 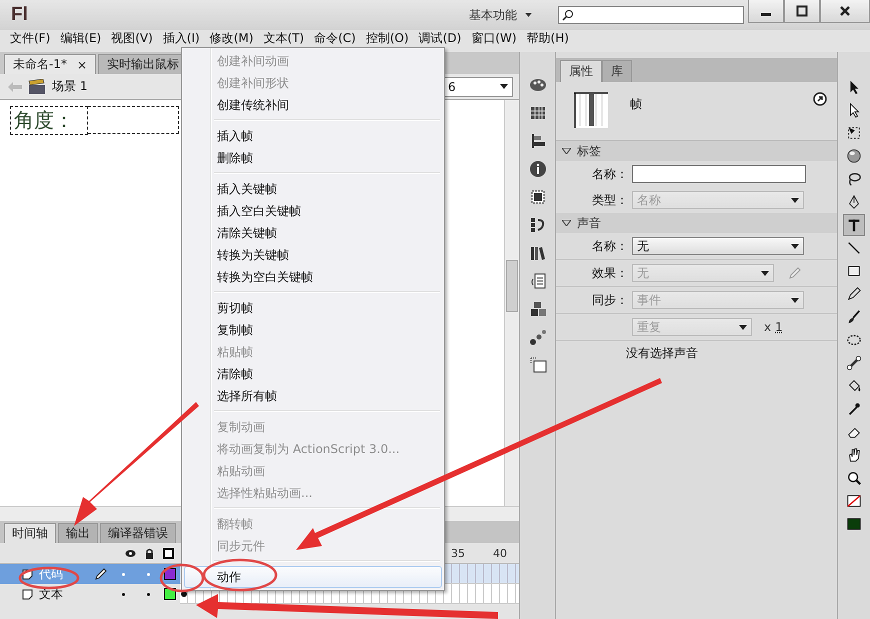 I want to click on history-icon, so click(x=537, y=225).